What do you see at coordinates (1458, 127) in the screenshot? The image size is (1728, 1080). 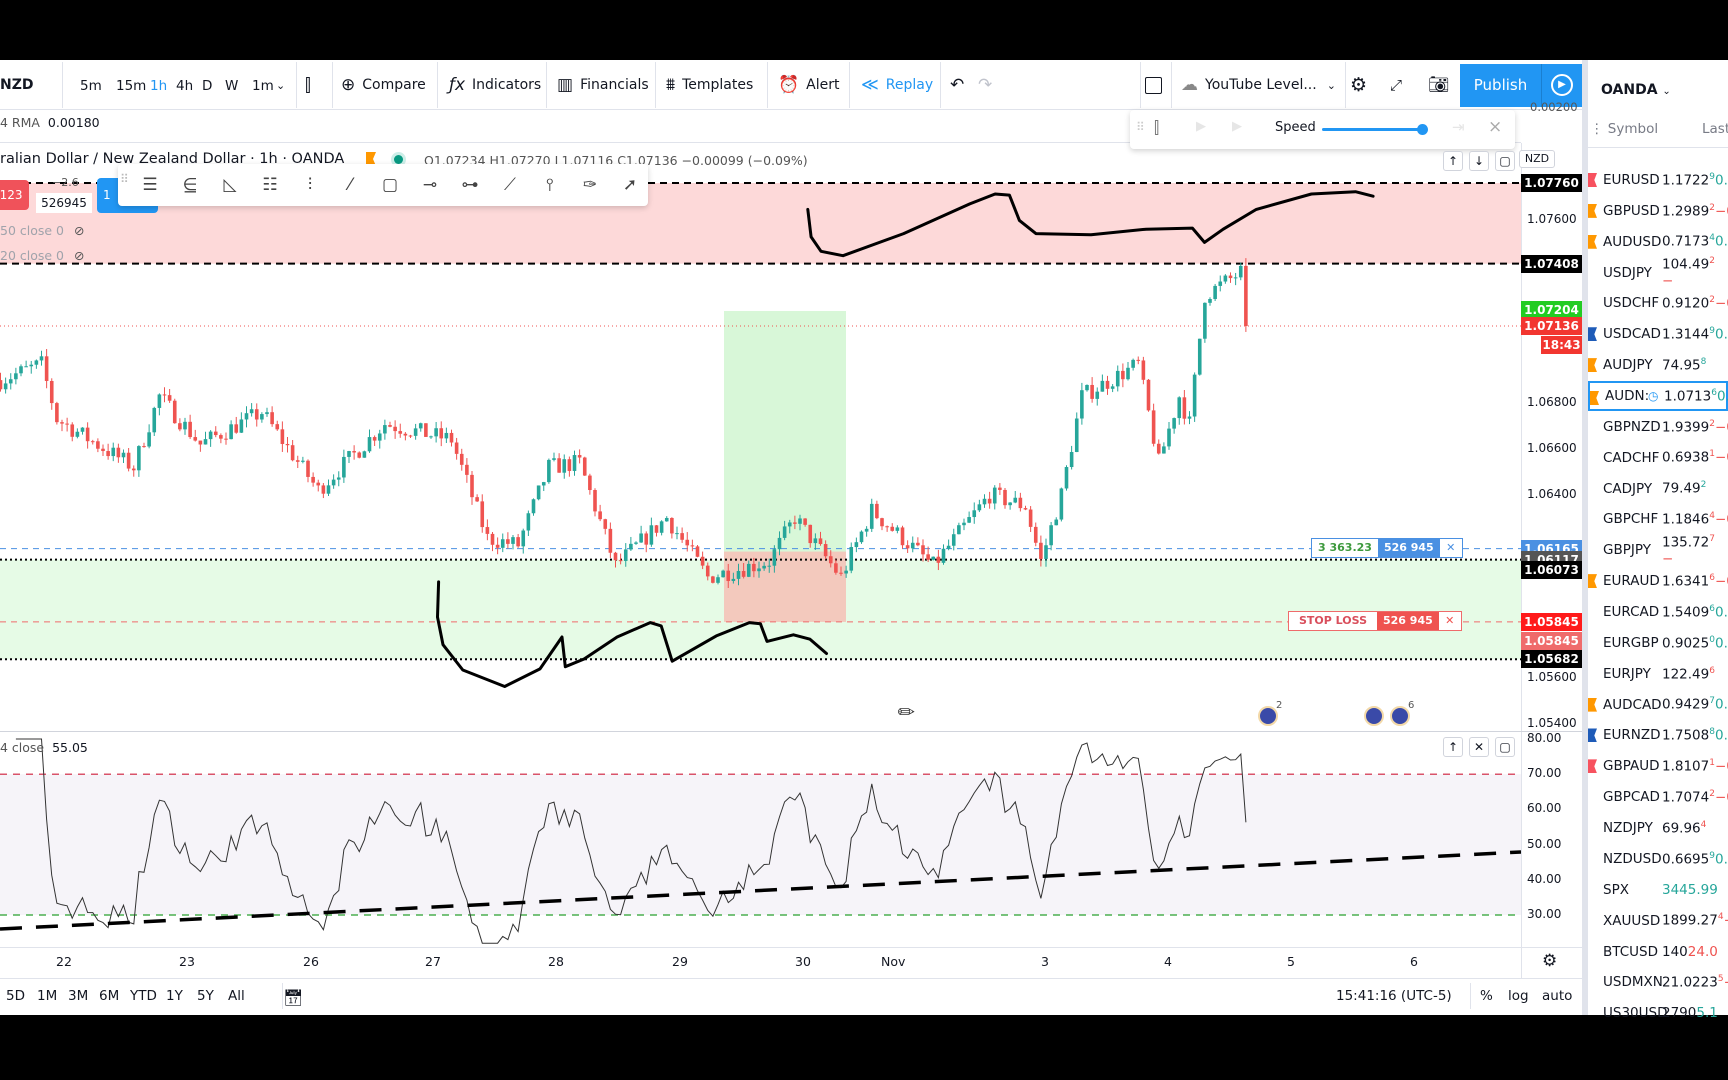 I see `jump-to-realtime-icon: ⇥` at bounding box center [1458, 127].